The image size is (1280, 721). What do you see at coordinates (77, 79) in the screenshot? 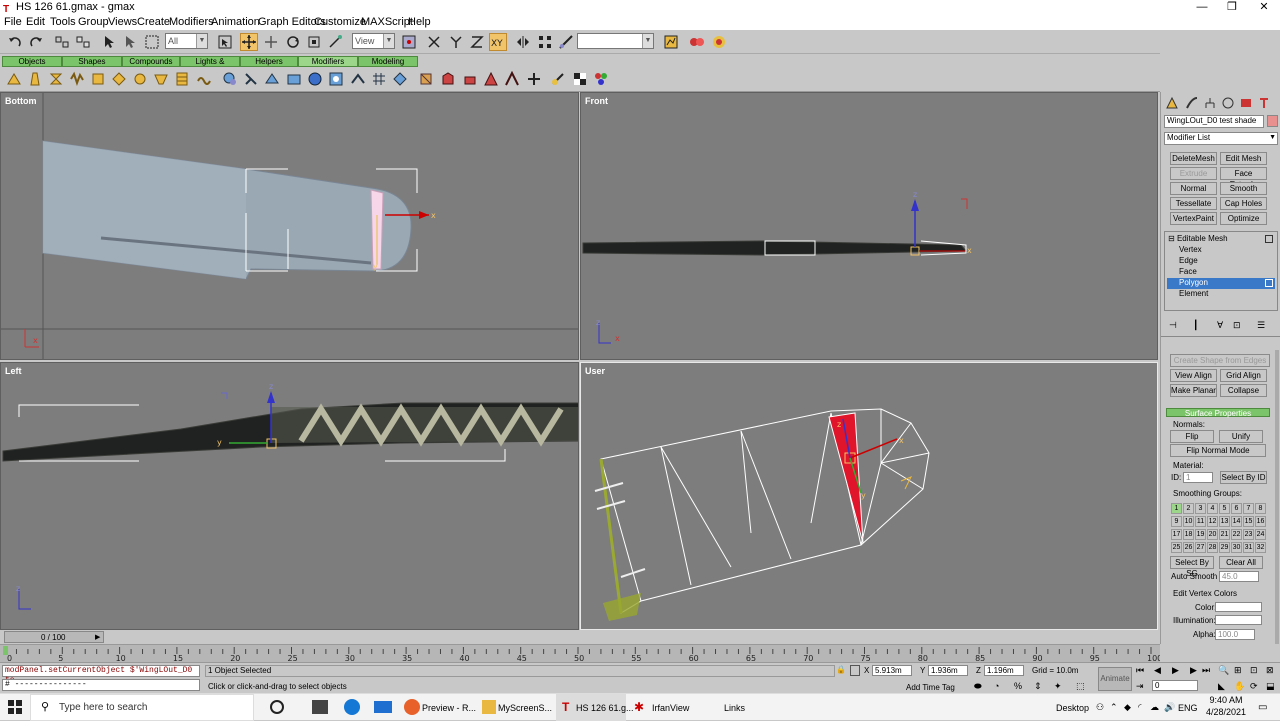
I see `noise-modifier-icon` at bounding box center [77, 79].